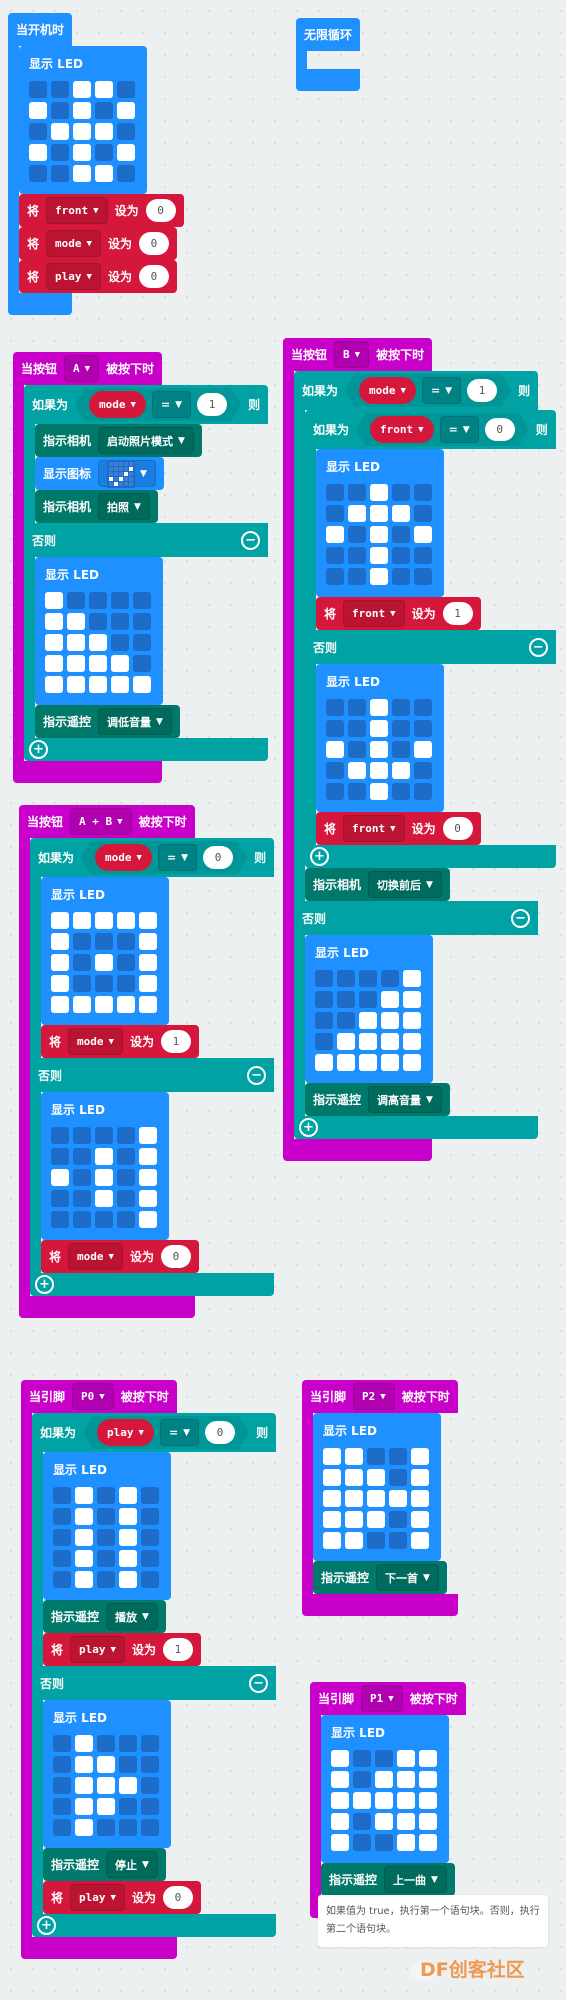  I want to click on extension-call-block: 指示遥控 播放 ▼, so click(104, 1616).